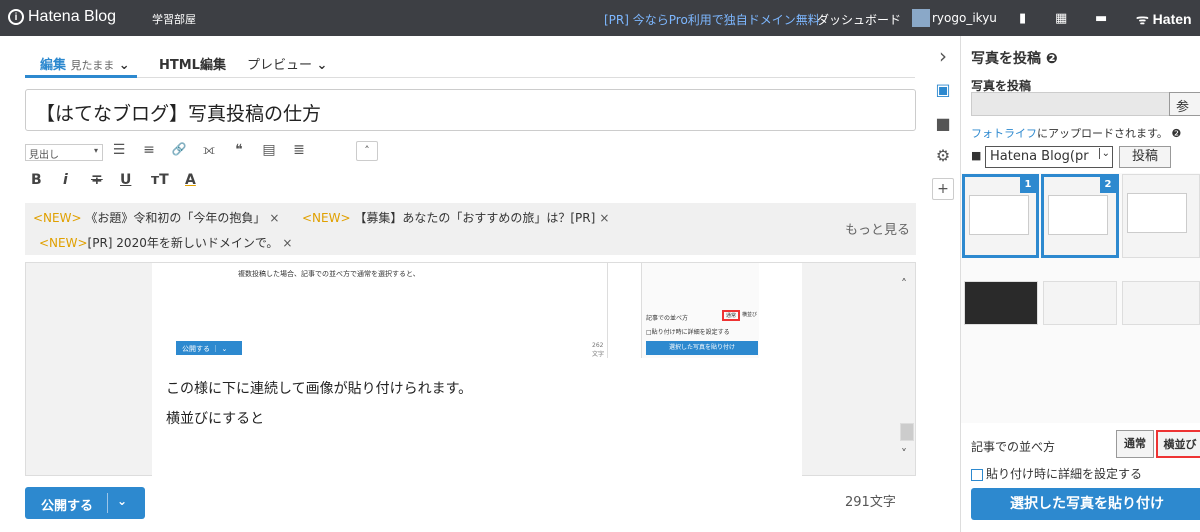 This screenshot has width=1200, height=532. Describe the element at coordinates (160, 180) in the screenshot. I see `font-size-button: ᴛT` at that location.